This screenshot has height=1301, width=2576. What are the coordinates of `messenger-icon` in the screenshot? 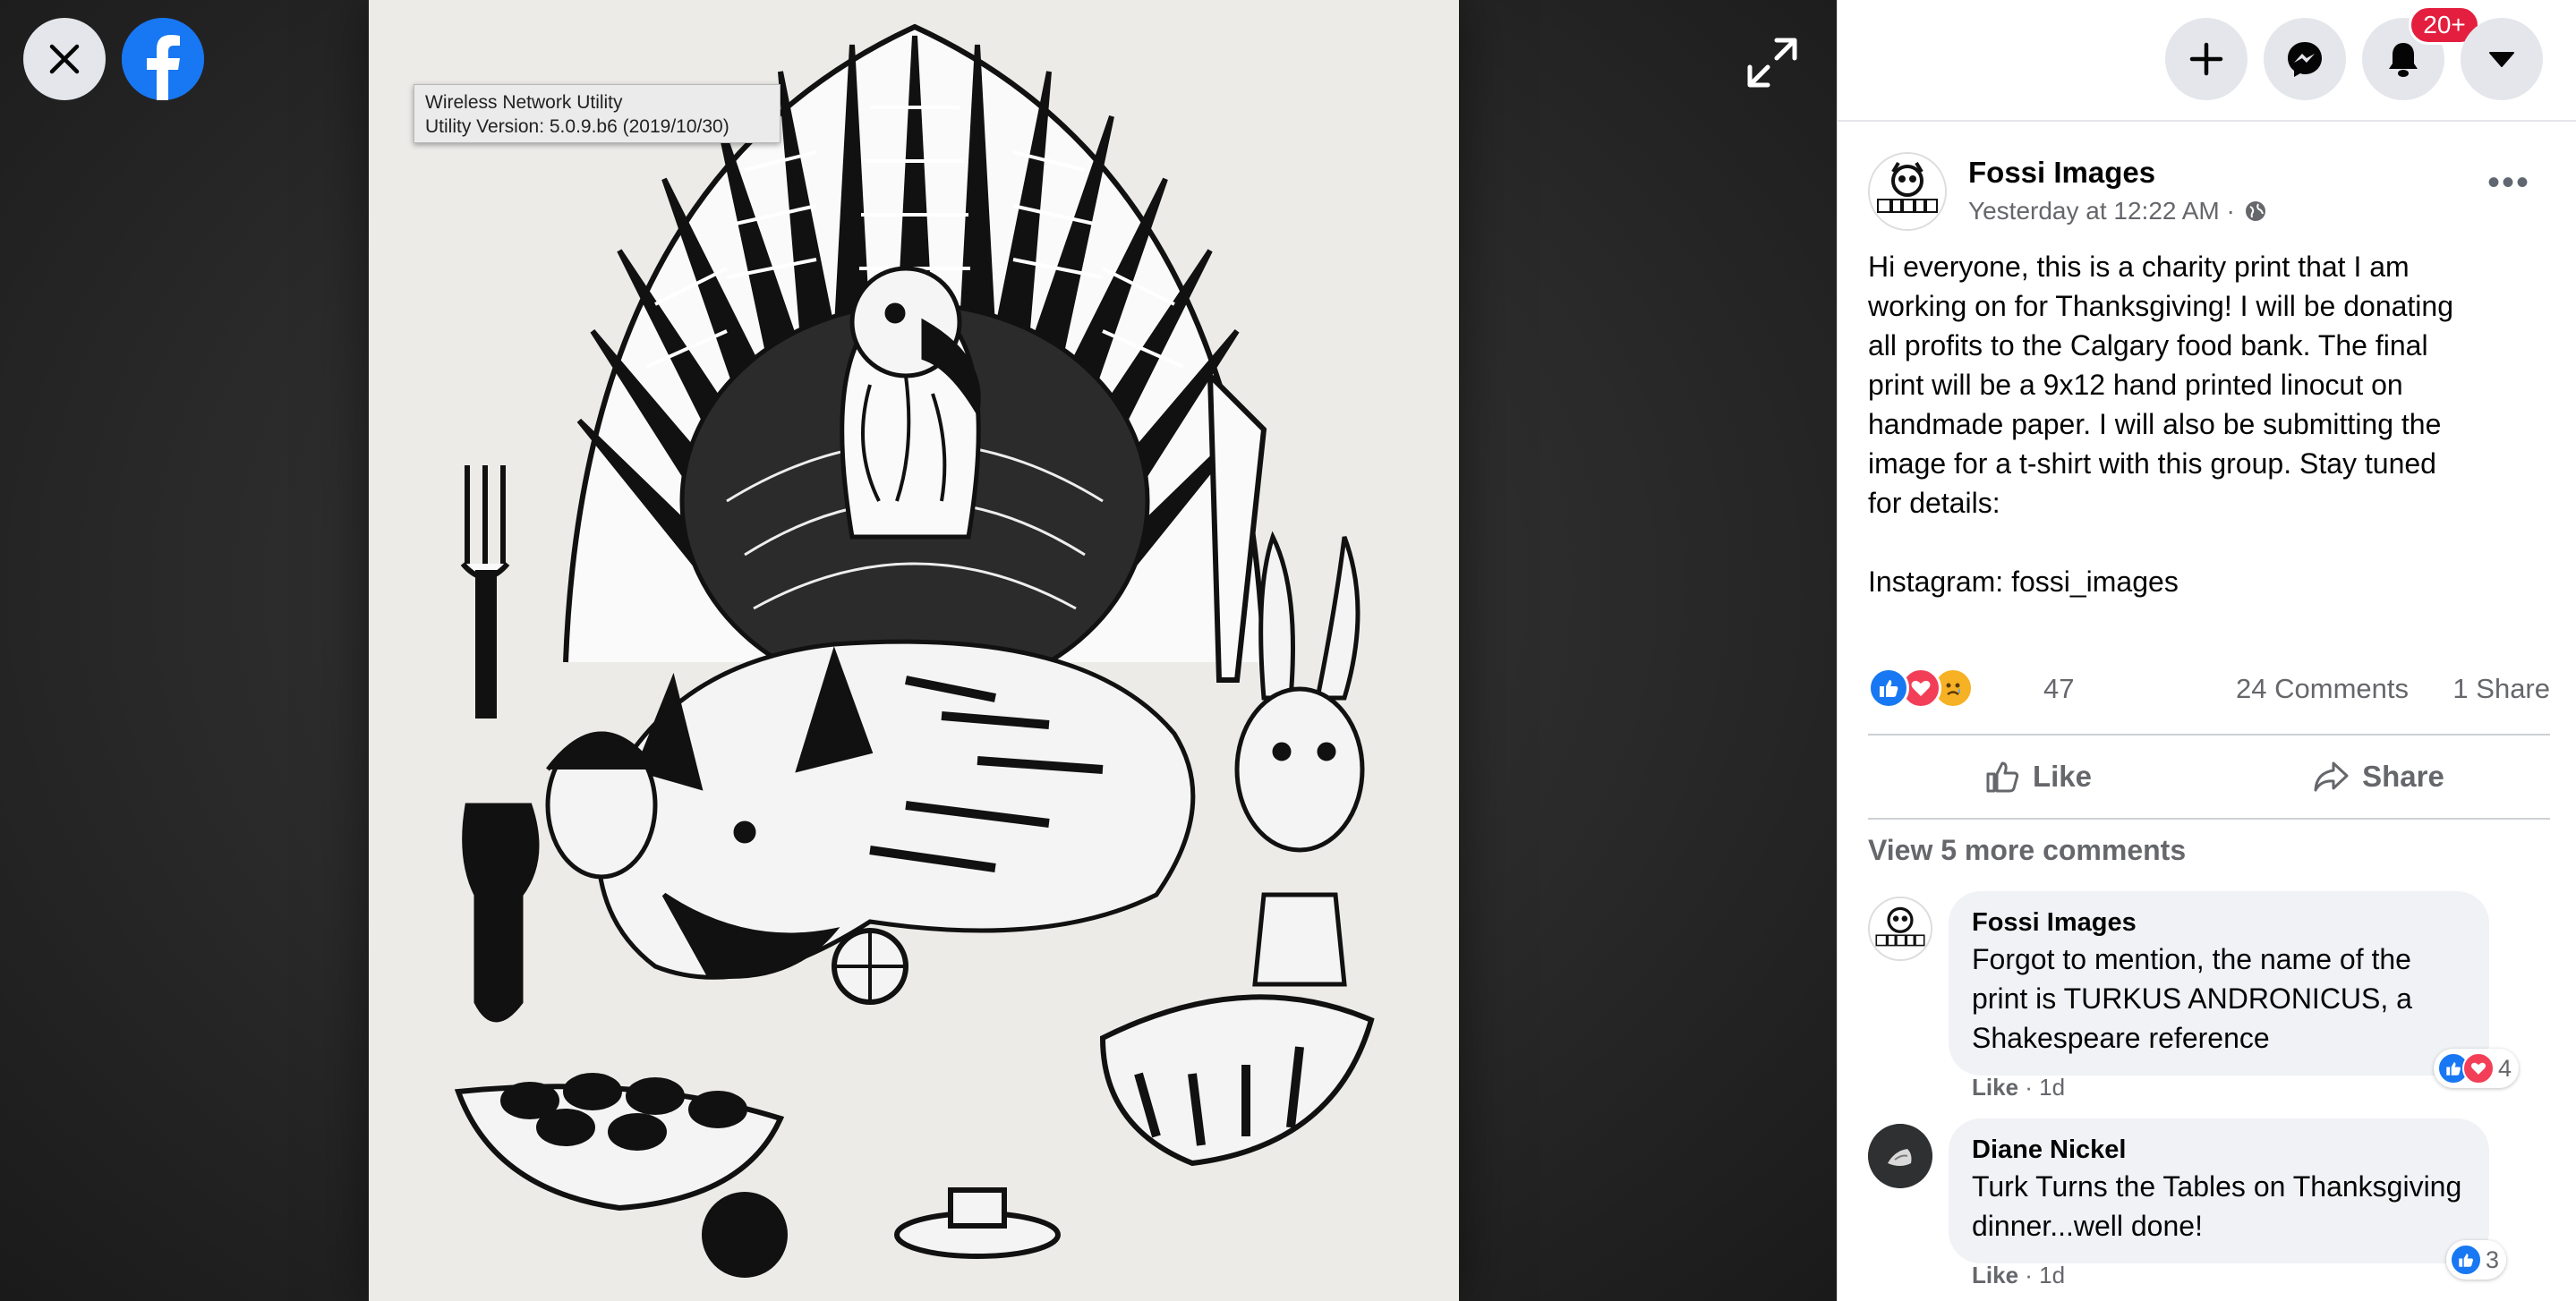 It's located at (2305, 59).